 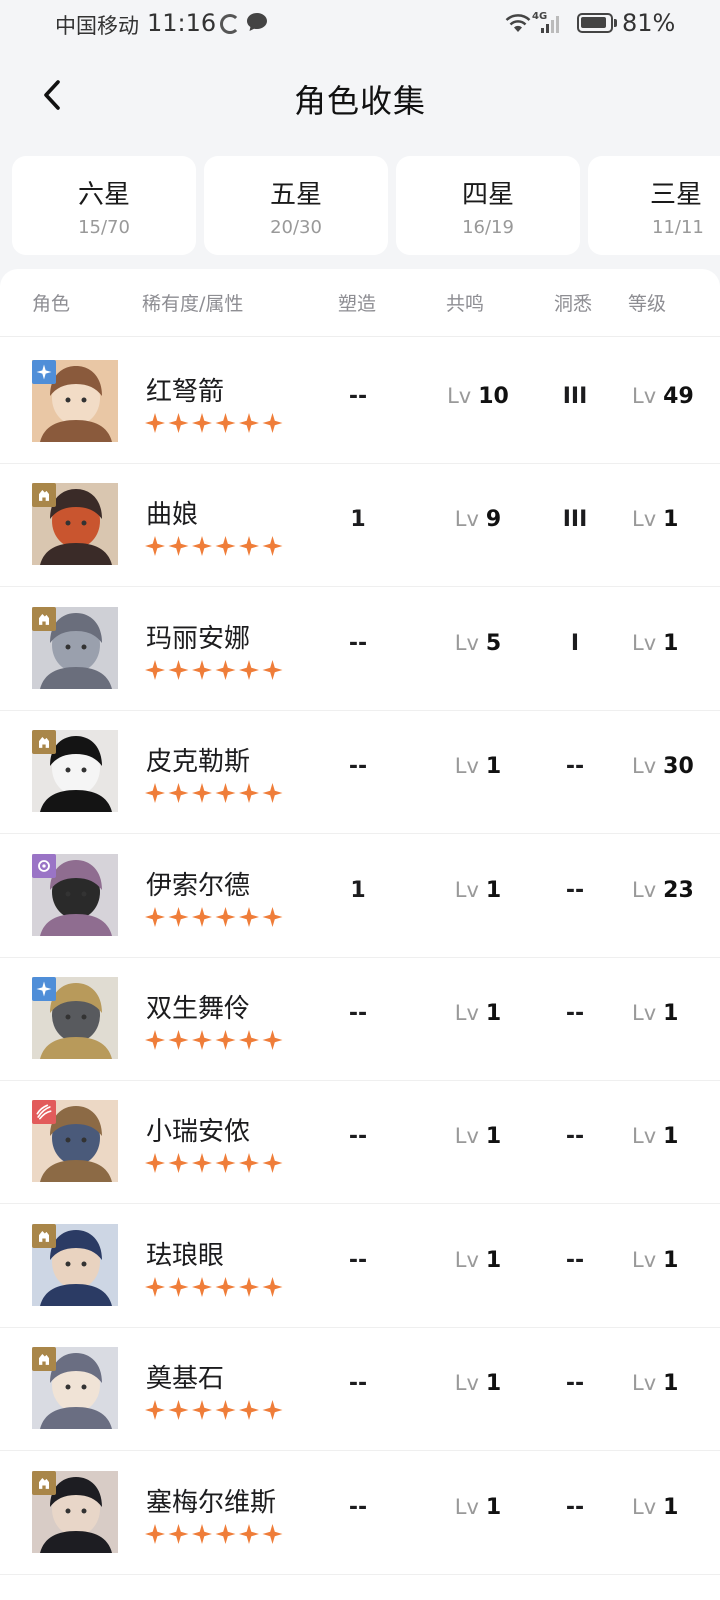 I want to click on resonance-value: Lv 9, so click(x=478, y=519).